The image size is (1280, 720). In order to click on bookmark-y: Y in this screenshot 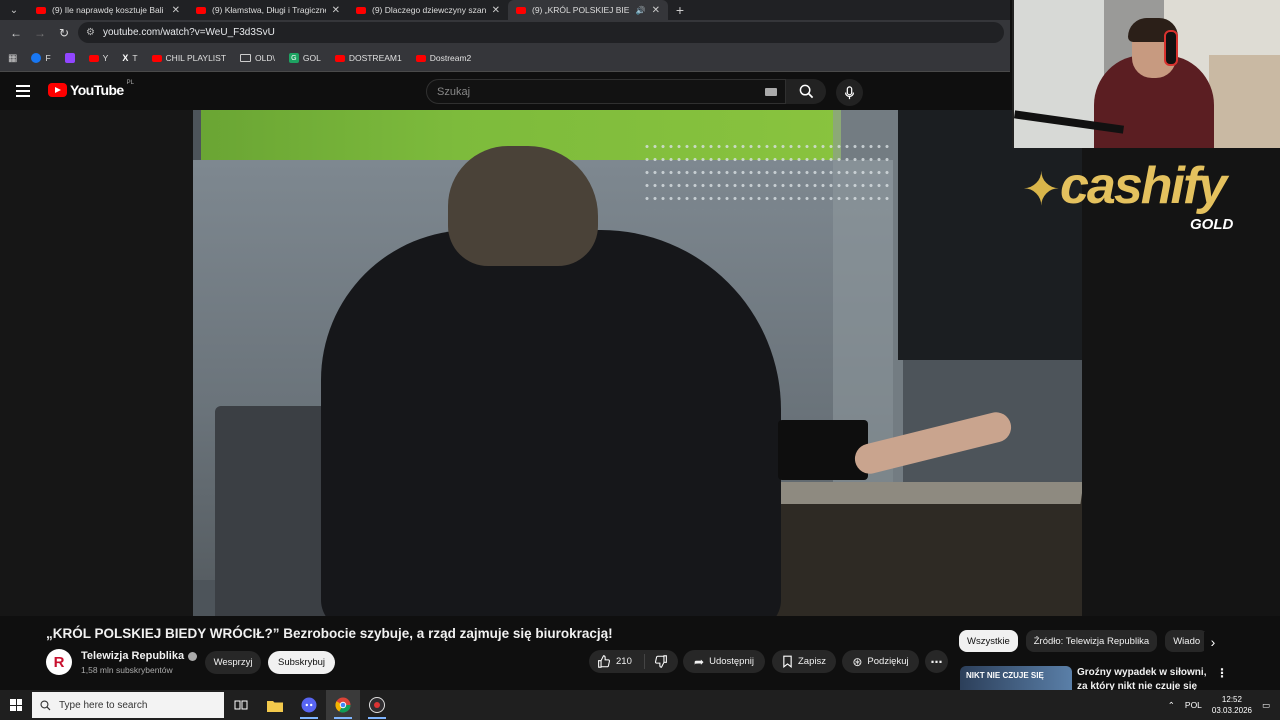, I will do `click(98, 58)`.